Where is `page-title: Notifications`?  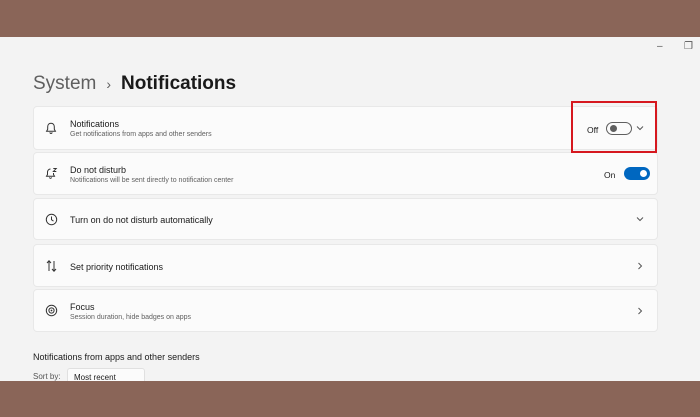 page-title: Notifications is located at coordinates (179, 83).